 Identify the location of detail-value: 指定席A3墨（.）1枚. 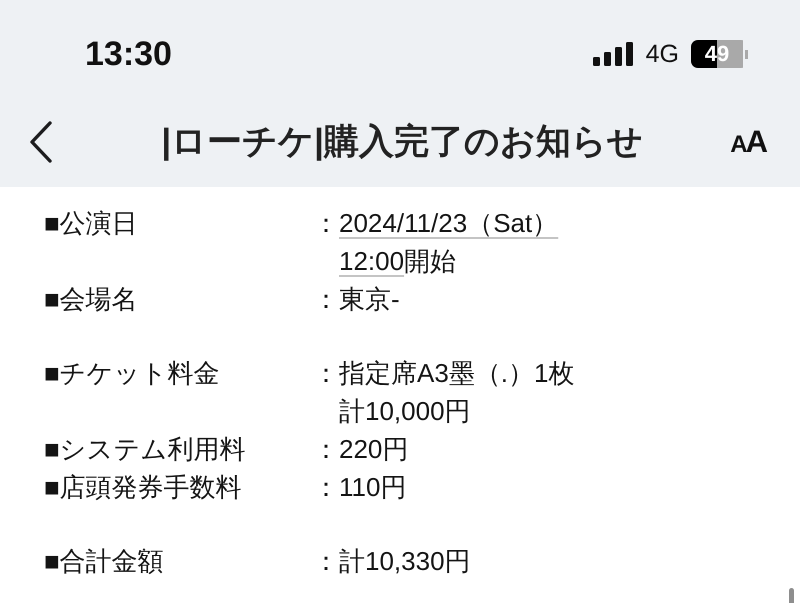
(456, 373).